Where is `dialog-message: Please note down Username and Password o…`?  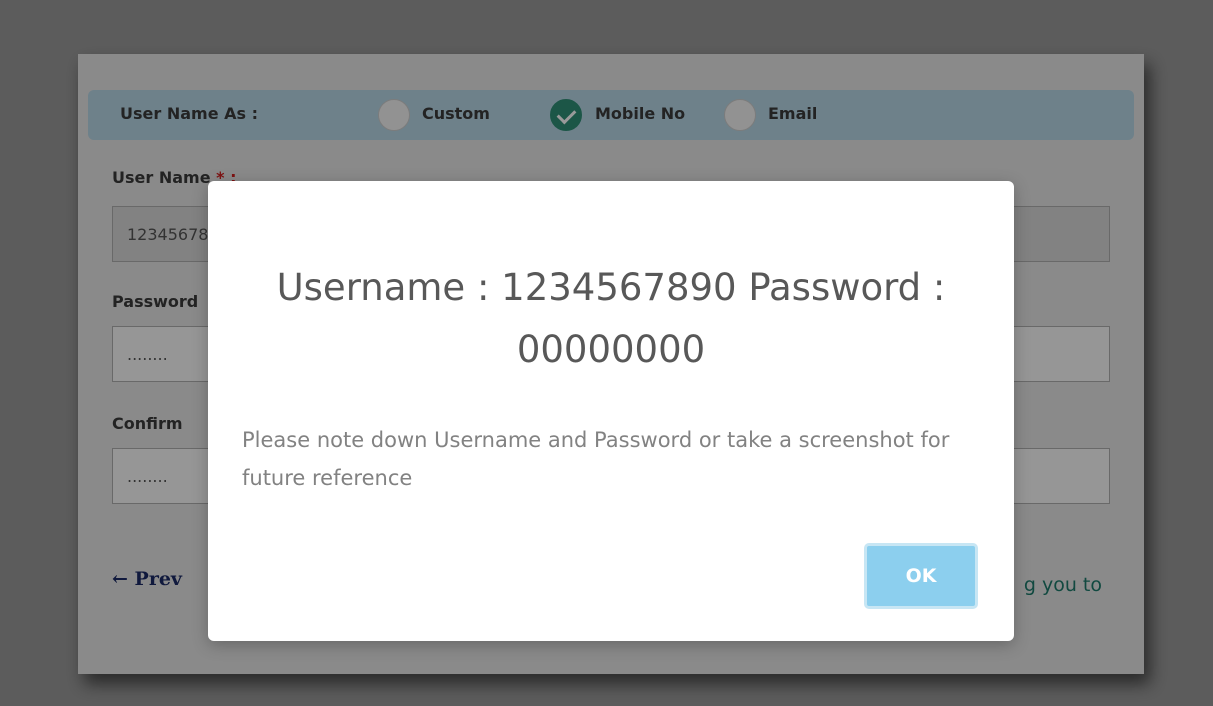
dialog-message: Please note down Username and Password o… is located at coordinates (596, 459).